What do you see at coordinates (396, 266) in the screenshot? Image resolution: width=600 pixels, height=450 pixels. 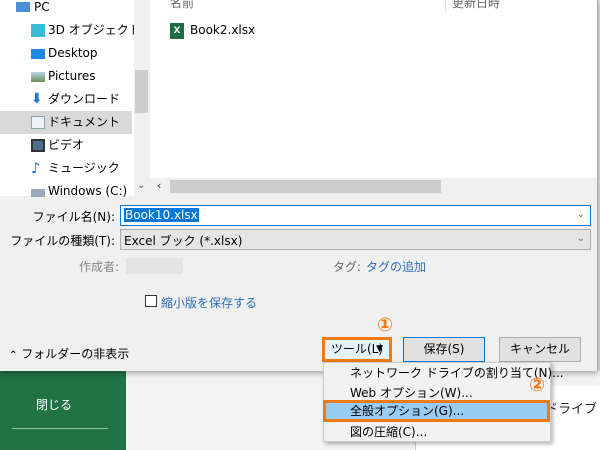 I see `add-tag-link: タグの追加` at bounding box center [396, 266].